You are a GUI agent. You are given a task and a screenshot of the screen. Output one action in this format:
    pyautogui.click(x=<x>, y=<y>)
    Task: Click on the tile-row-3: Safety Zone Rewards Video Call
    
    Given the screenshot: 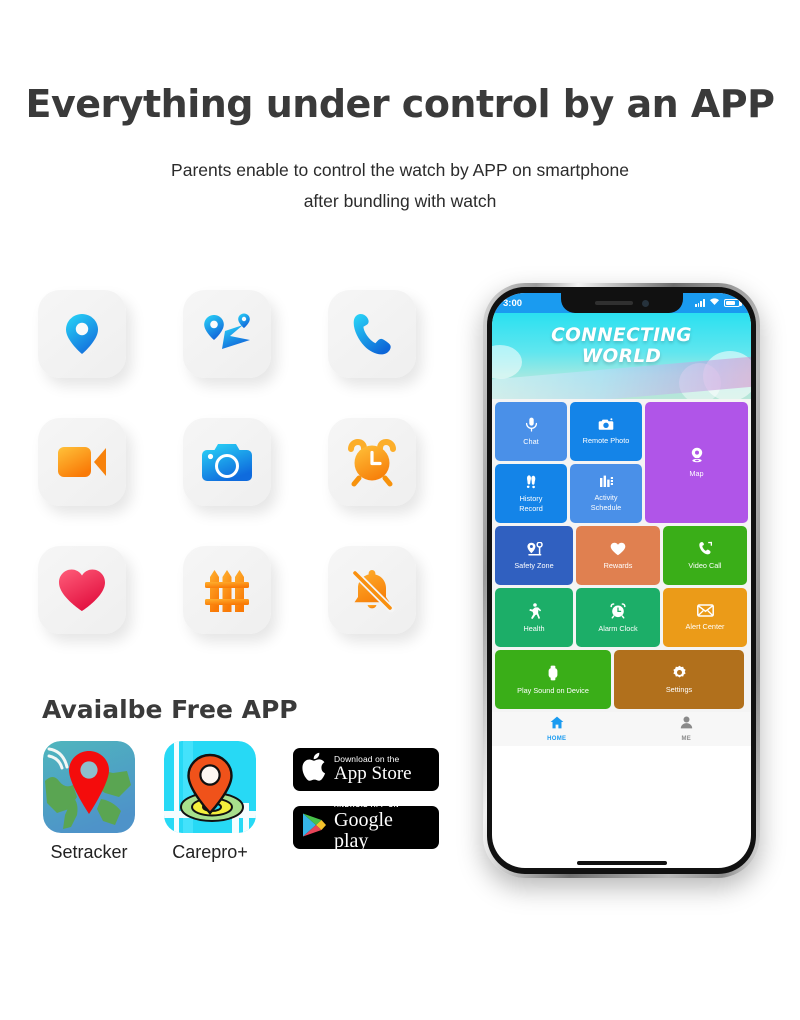 What is the action you would take?
    pyautogui.click(x=621, y=555)
    